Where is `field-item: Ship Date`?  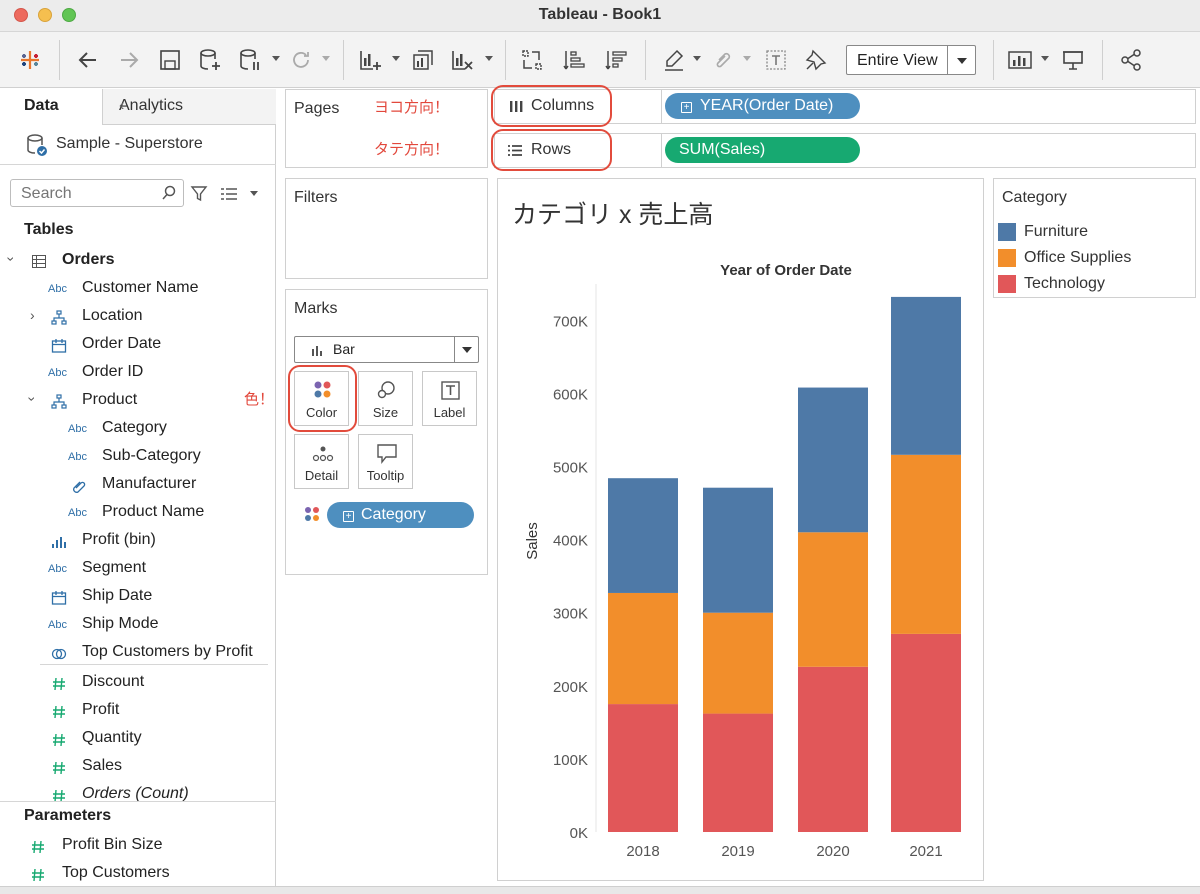
field-item: Ship Date is located at coordinates (135, 598).